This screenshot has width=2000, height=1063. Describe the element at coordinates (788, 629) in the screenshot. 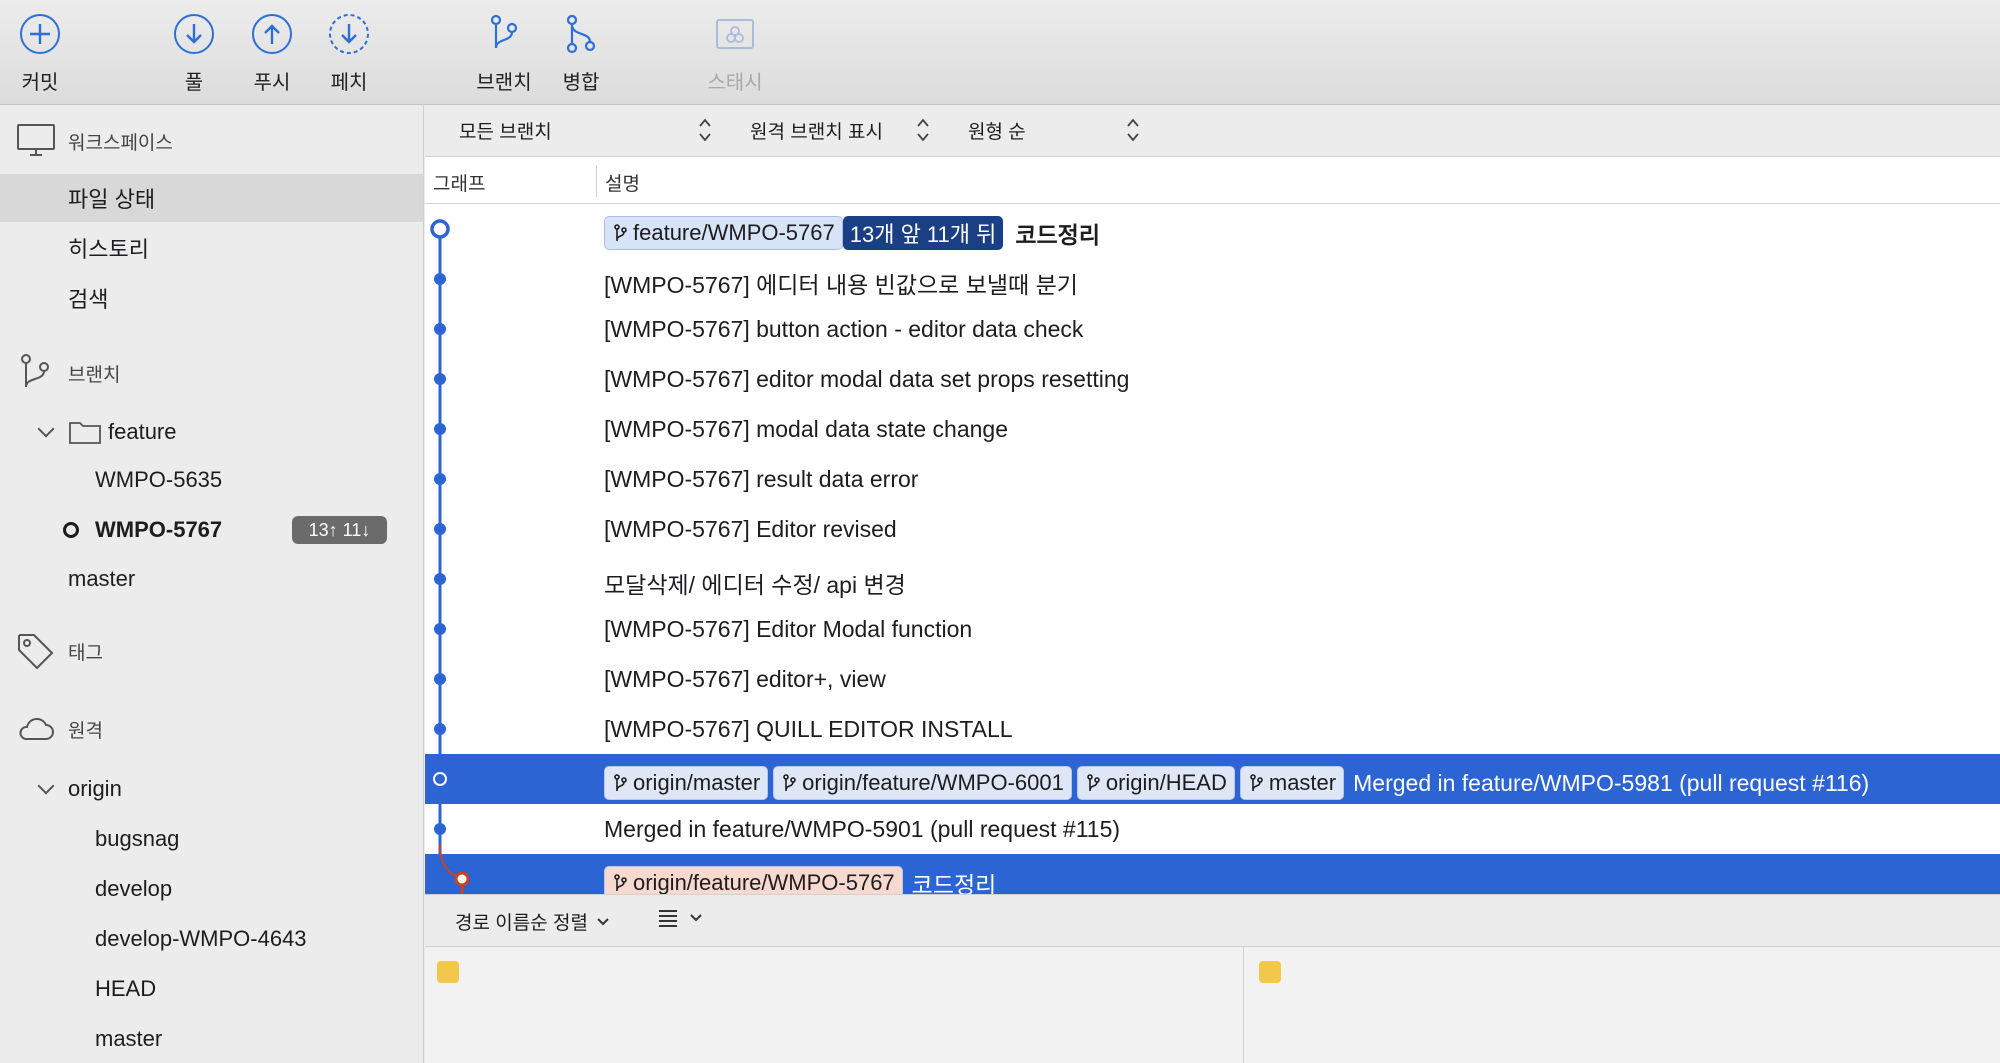

I see `commit-message: [WMPO-5767] Editor Modal function` at that location.